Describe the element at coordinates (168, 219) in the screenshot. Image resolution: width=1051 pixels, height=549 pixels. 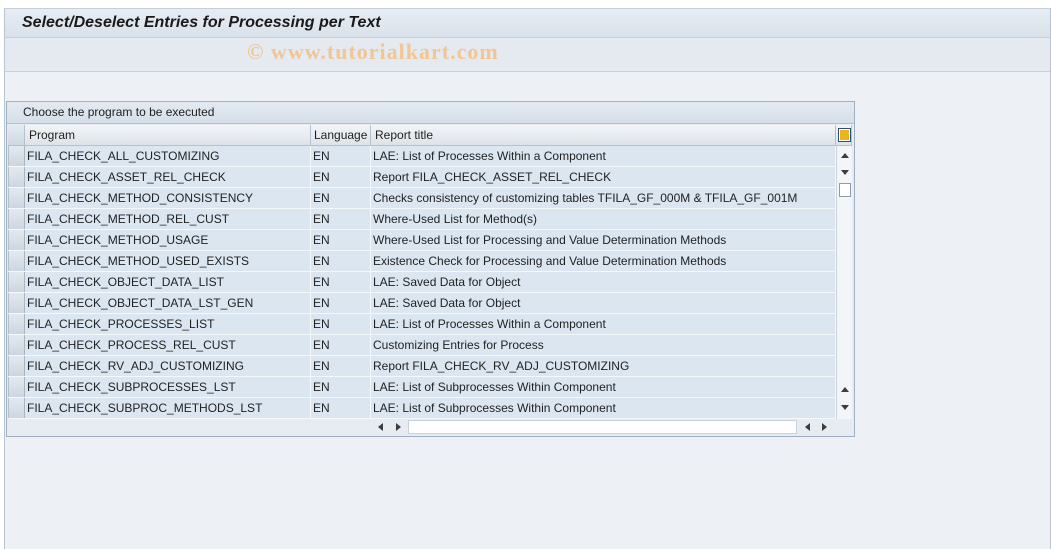
I see `cell-program: FILA_CHECK_METHOD_REL_CUST` at that location.